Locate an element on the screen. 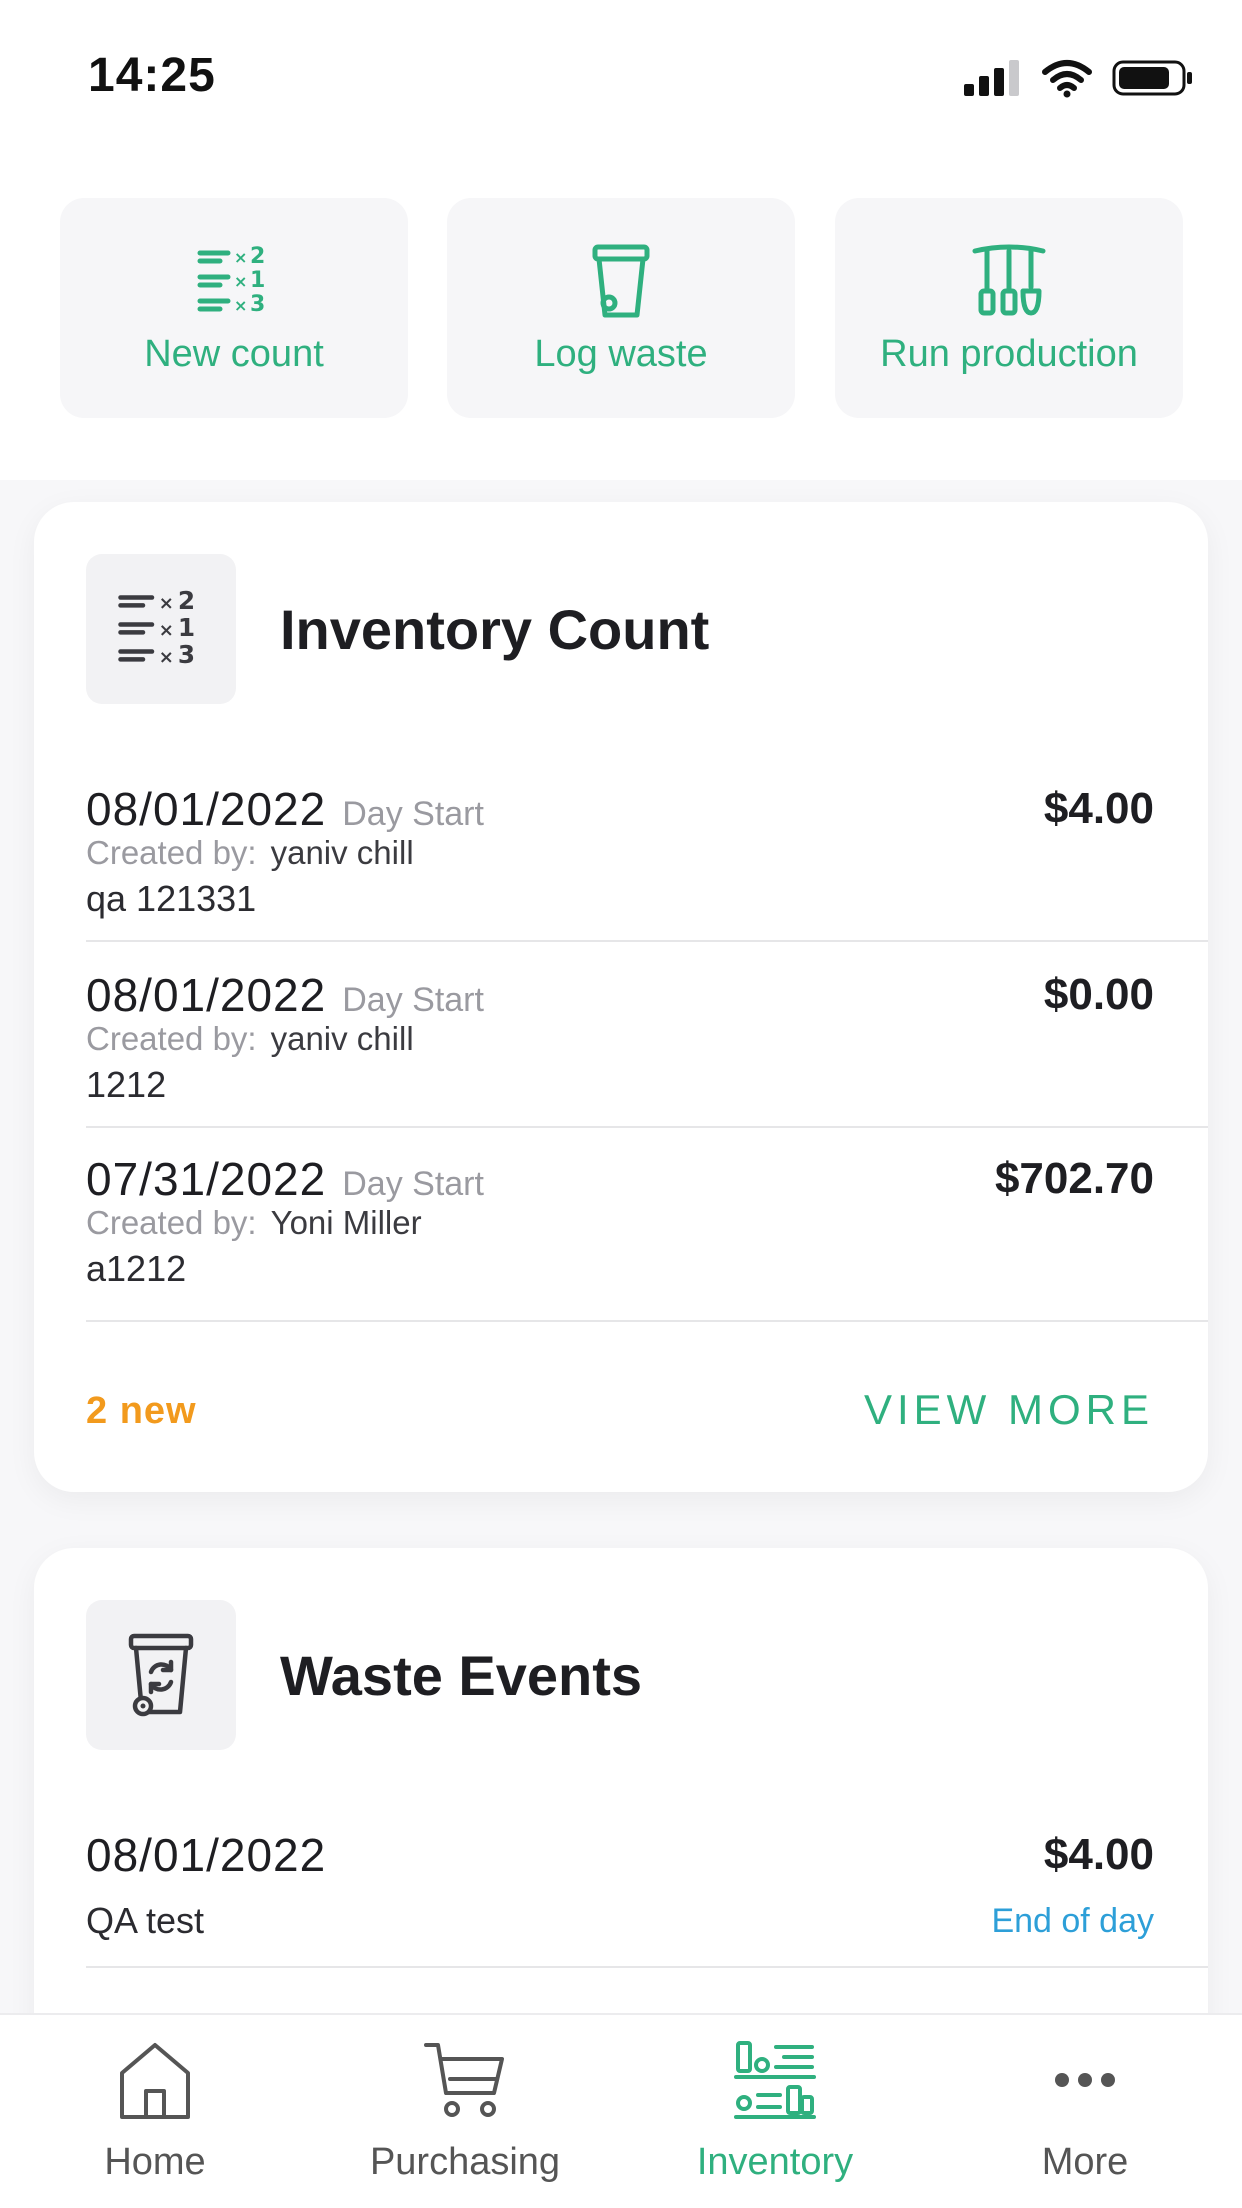 Image resolution: width=1242 pixels, height=2208 pixels. nav-inventory: Inventory is located at coordinates (775, 2114).